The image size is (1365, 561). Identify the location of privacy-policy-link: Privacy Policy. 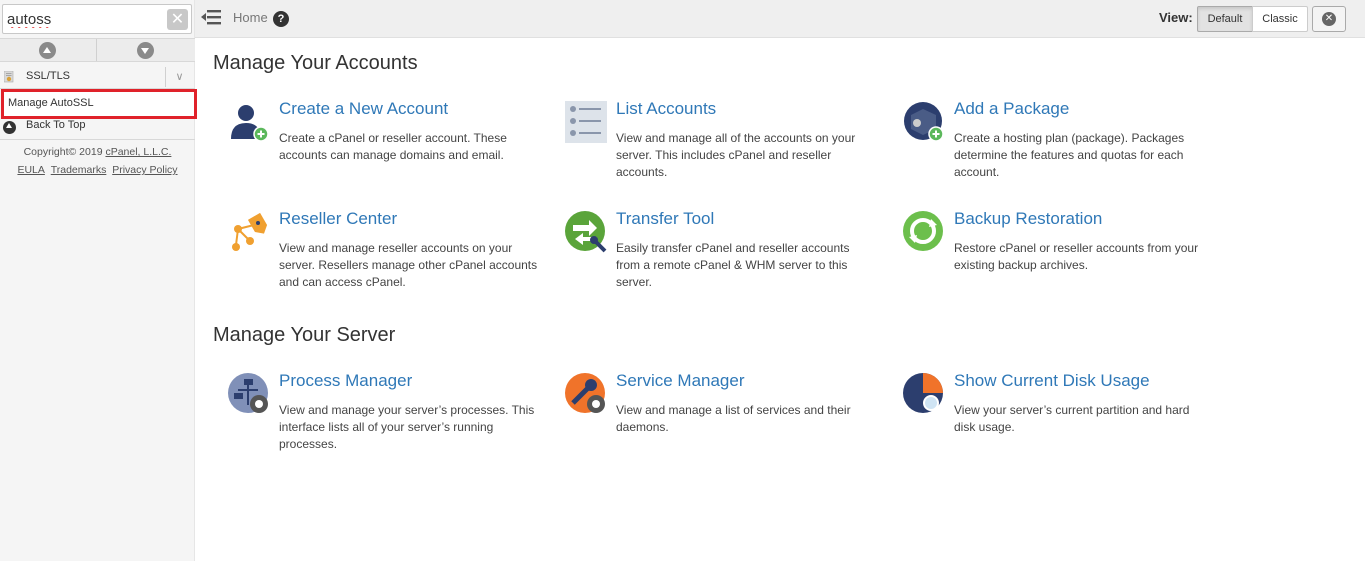
(144, 170).